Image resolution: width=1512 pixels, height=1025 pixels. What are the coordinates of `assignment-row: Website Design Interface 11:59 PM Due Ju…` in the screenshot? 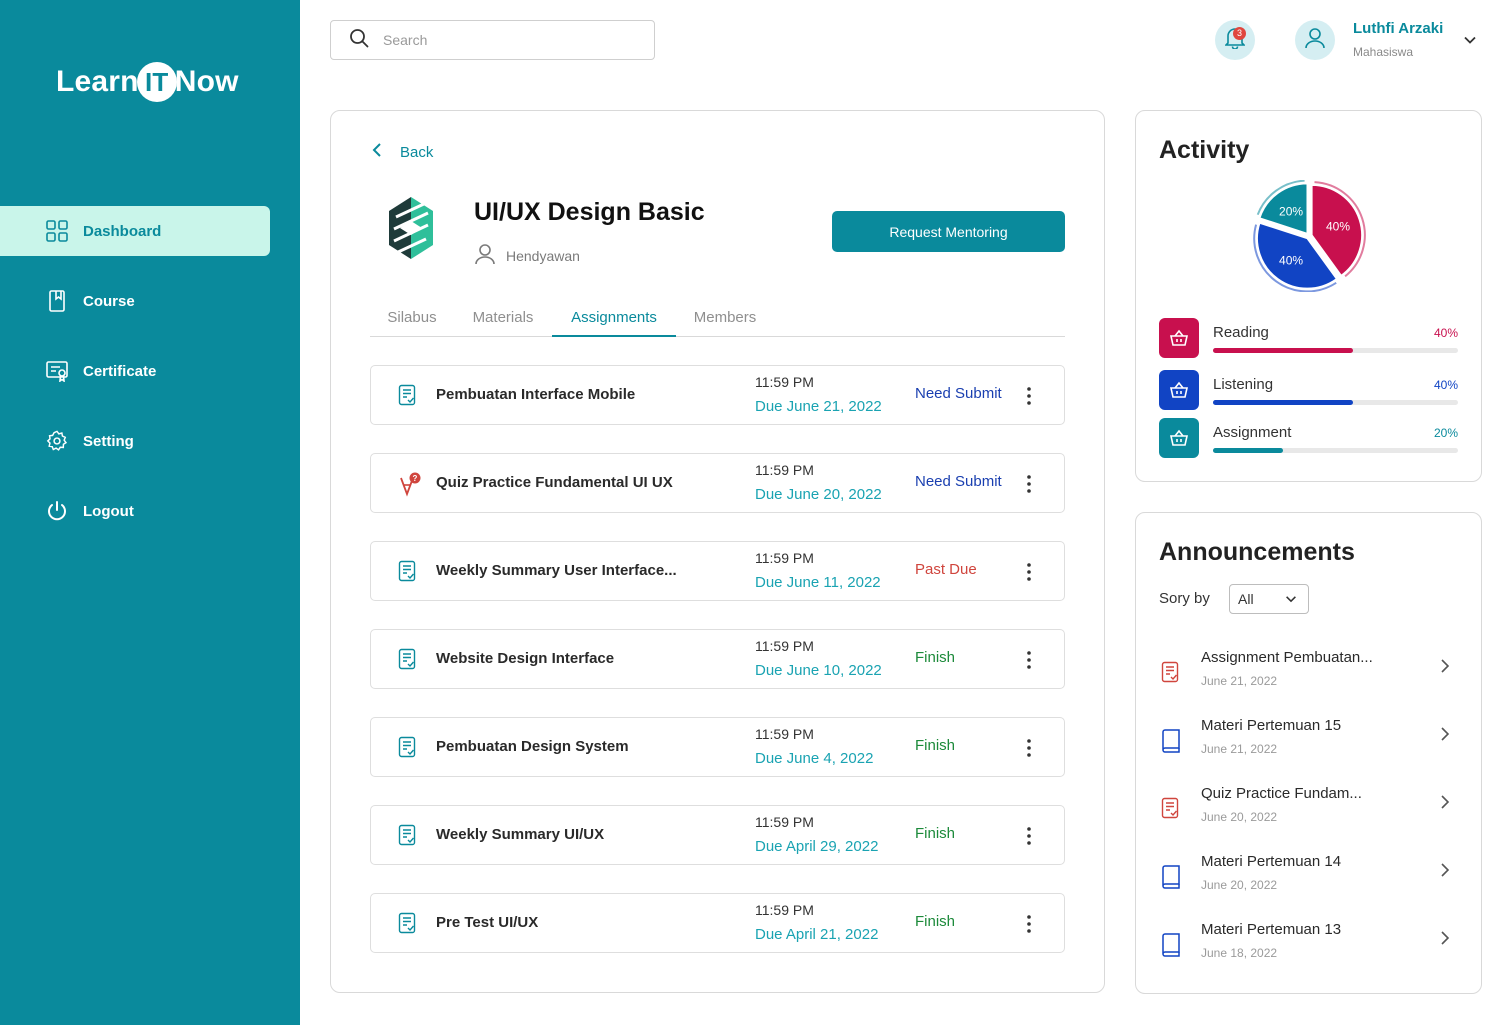 It's located at (717, 659).